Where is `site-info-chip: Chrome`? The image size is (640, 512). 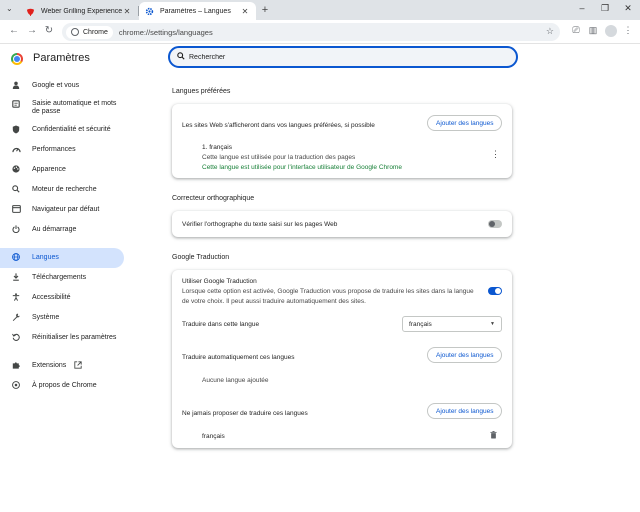
site-info-chip: Chrome is located at coordinates (89, 32).